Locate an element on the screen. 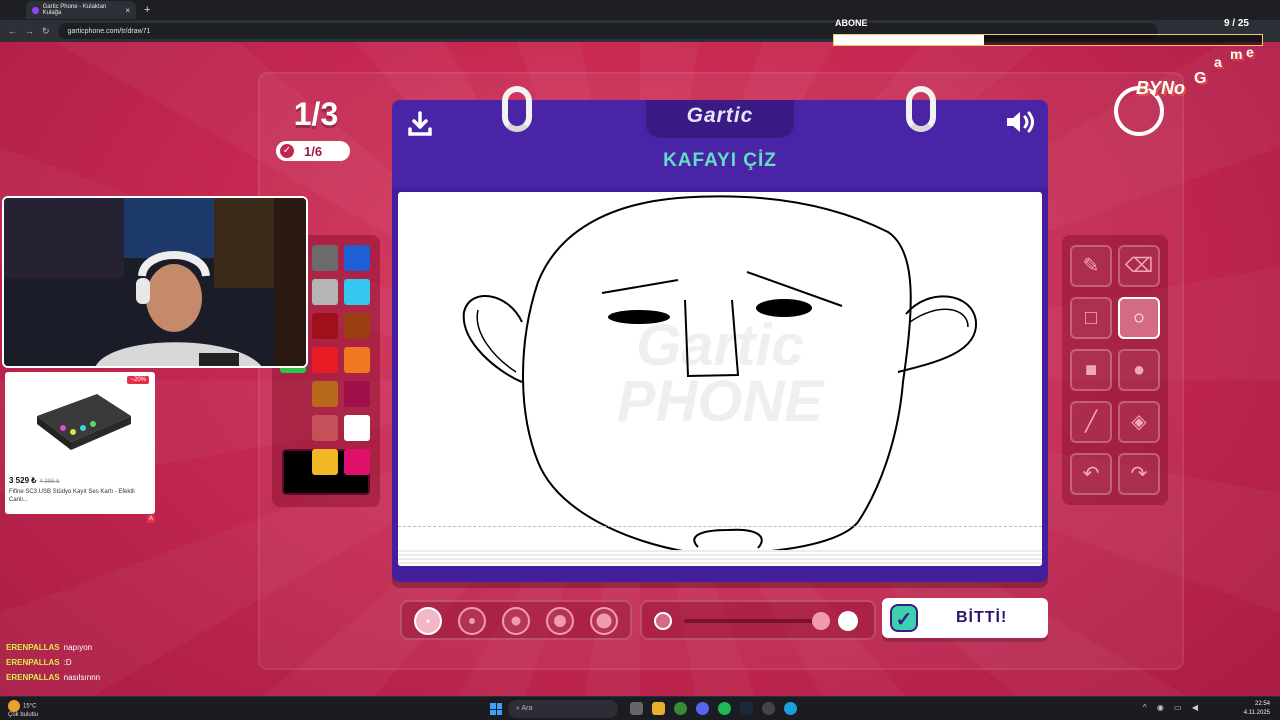  opacity-thumb is located at coordinates (821, 621).